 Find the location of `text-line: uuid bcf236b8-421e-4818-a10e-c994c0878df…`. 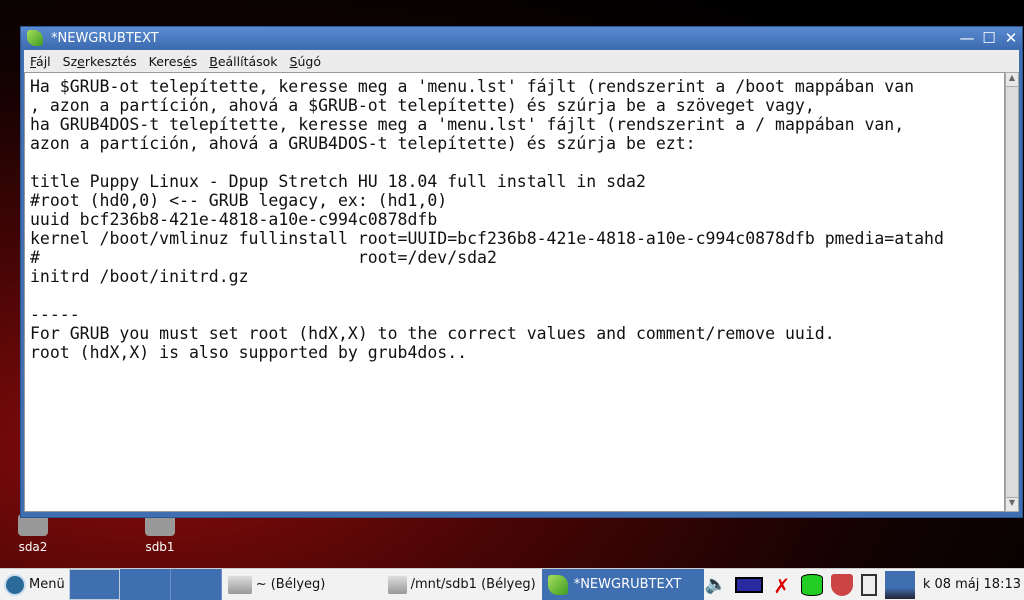

text-line: uuid bcf236b8-421e-4818-a10e-c994c0878df… is located at coordinates (234, 219).